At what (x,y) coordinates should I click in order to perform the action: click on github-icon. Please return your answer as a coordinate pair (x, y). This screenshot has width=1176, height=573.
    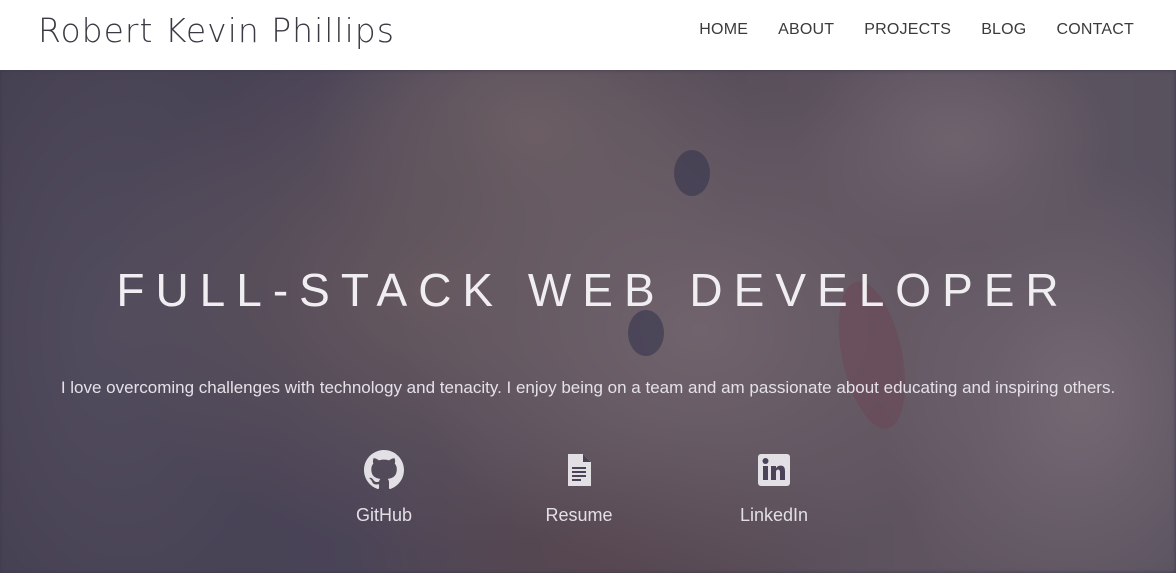
    Looking at the image, I should click on (384, 470).